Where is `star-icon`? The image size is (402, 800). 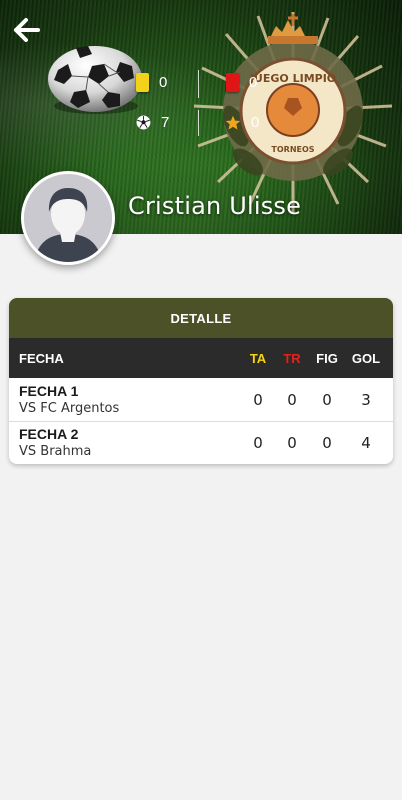
star-icon is located at coordinates (233, 122).